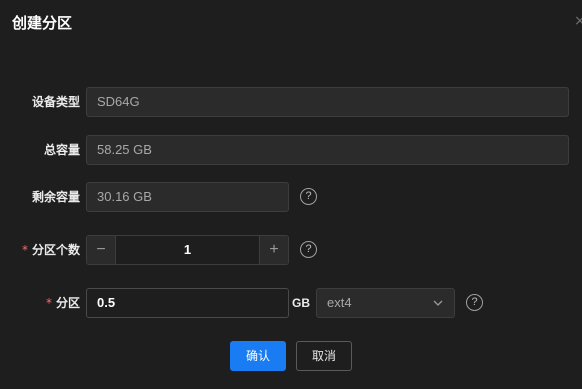 This screenshot has width=582, height=389. I want to click on partition-count-input: 1, so click(187, 250).